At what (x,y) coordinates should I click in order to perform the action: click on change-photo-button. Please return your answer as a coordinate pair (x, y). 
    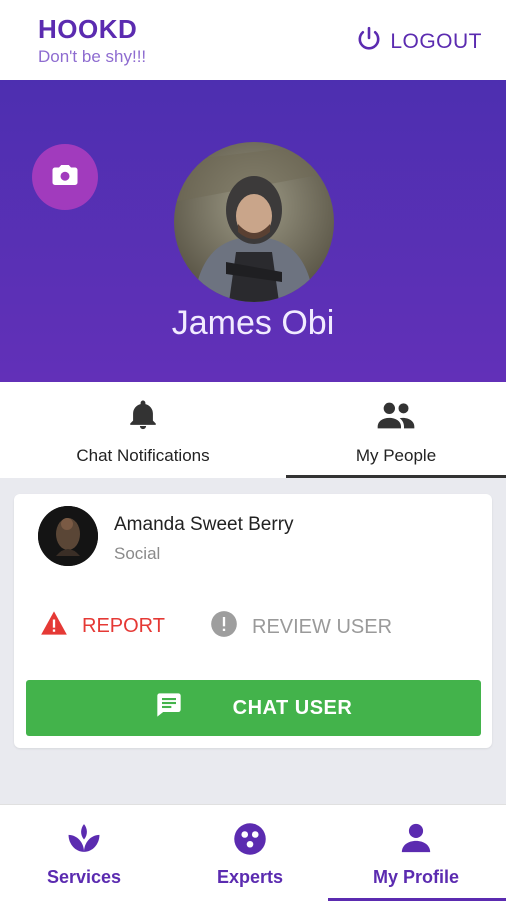
    Looking at the image, I should click on (65, 177).